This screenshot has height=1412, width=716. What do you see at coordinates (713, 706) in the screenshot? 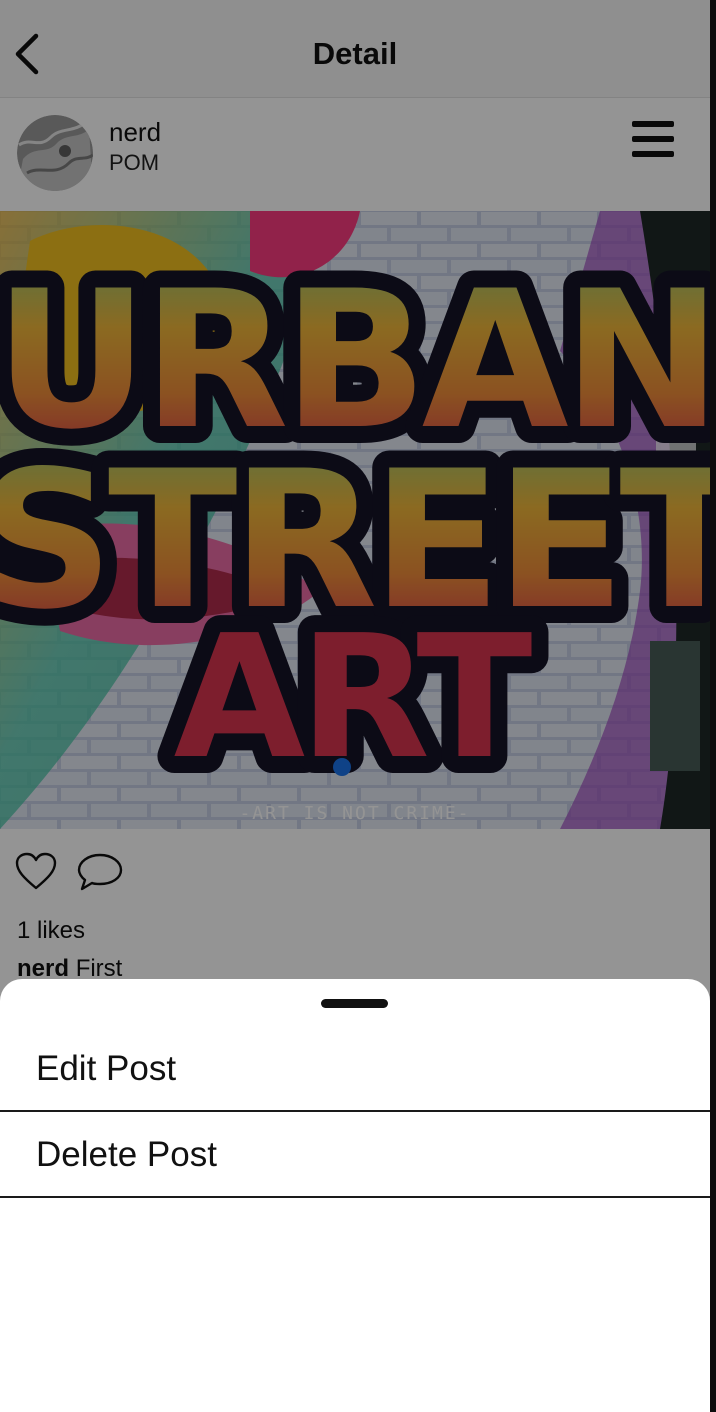
I see `screen-edge` at bounding box center [713, 706].